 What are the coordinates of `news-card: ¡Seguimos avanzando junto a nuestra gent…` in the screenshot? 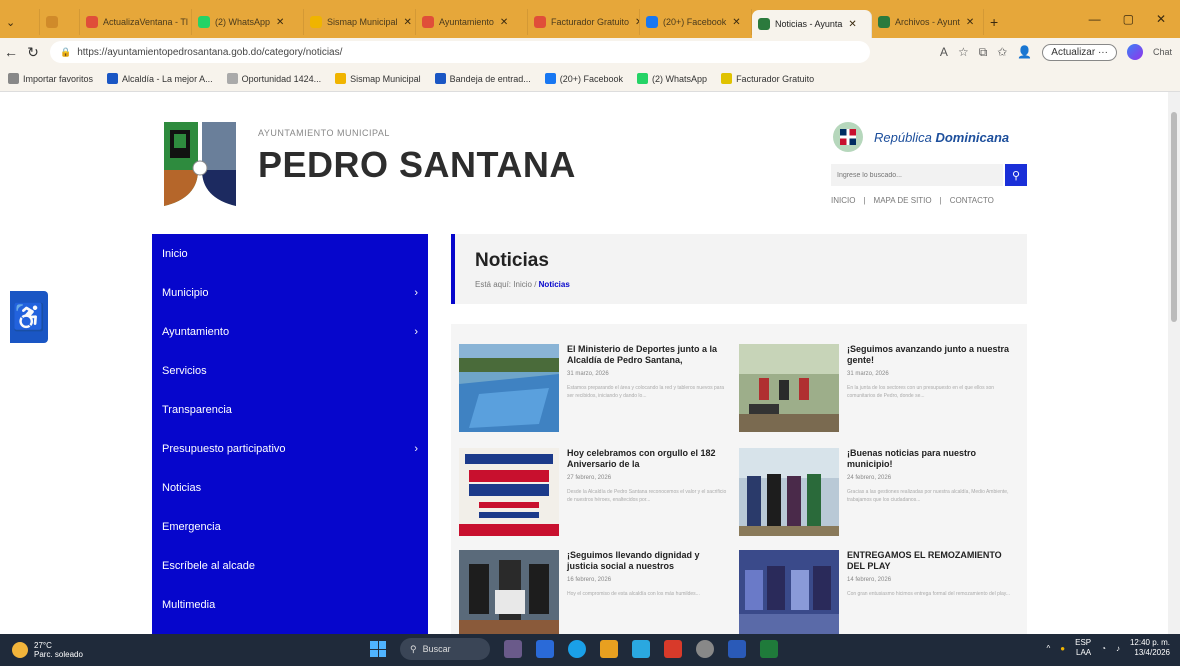 It's located at (879, 391).